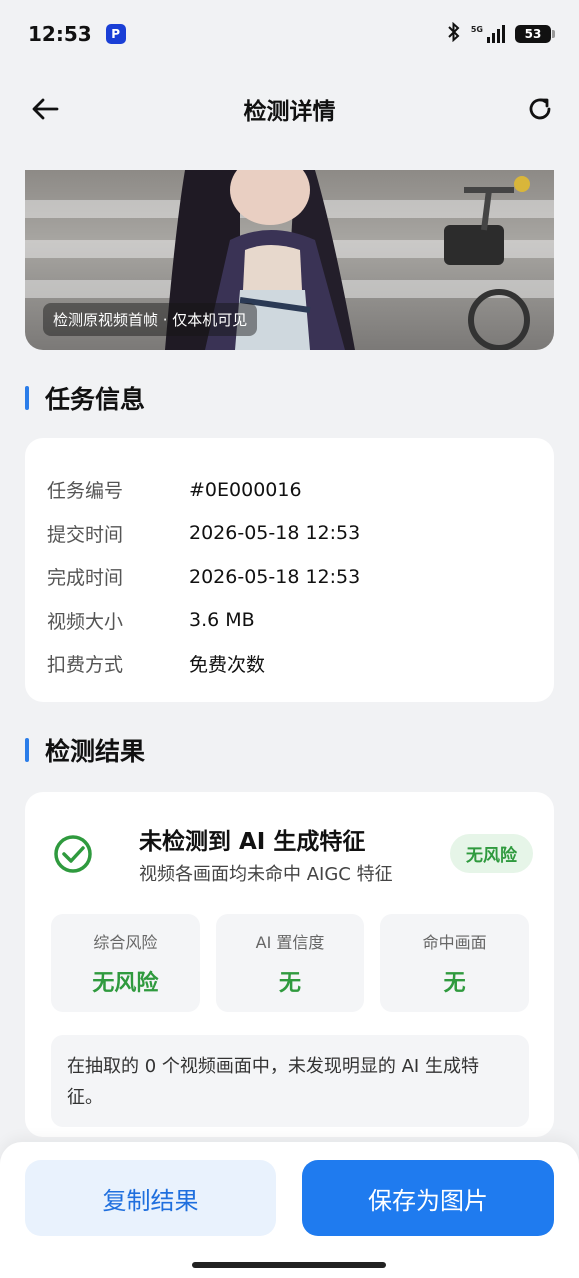 Image resolution: width=579 pixels, height=1278 pixels. I want to click on video-first-frame: 检测原视频首帧 · 仅本机可见, so click(289, 260).